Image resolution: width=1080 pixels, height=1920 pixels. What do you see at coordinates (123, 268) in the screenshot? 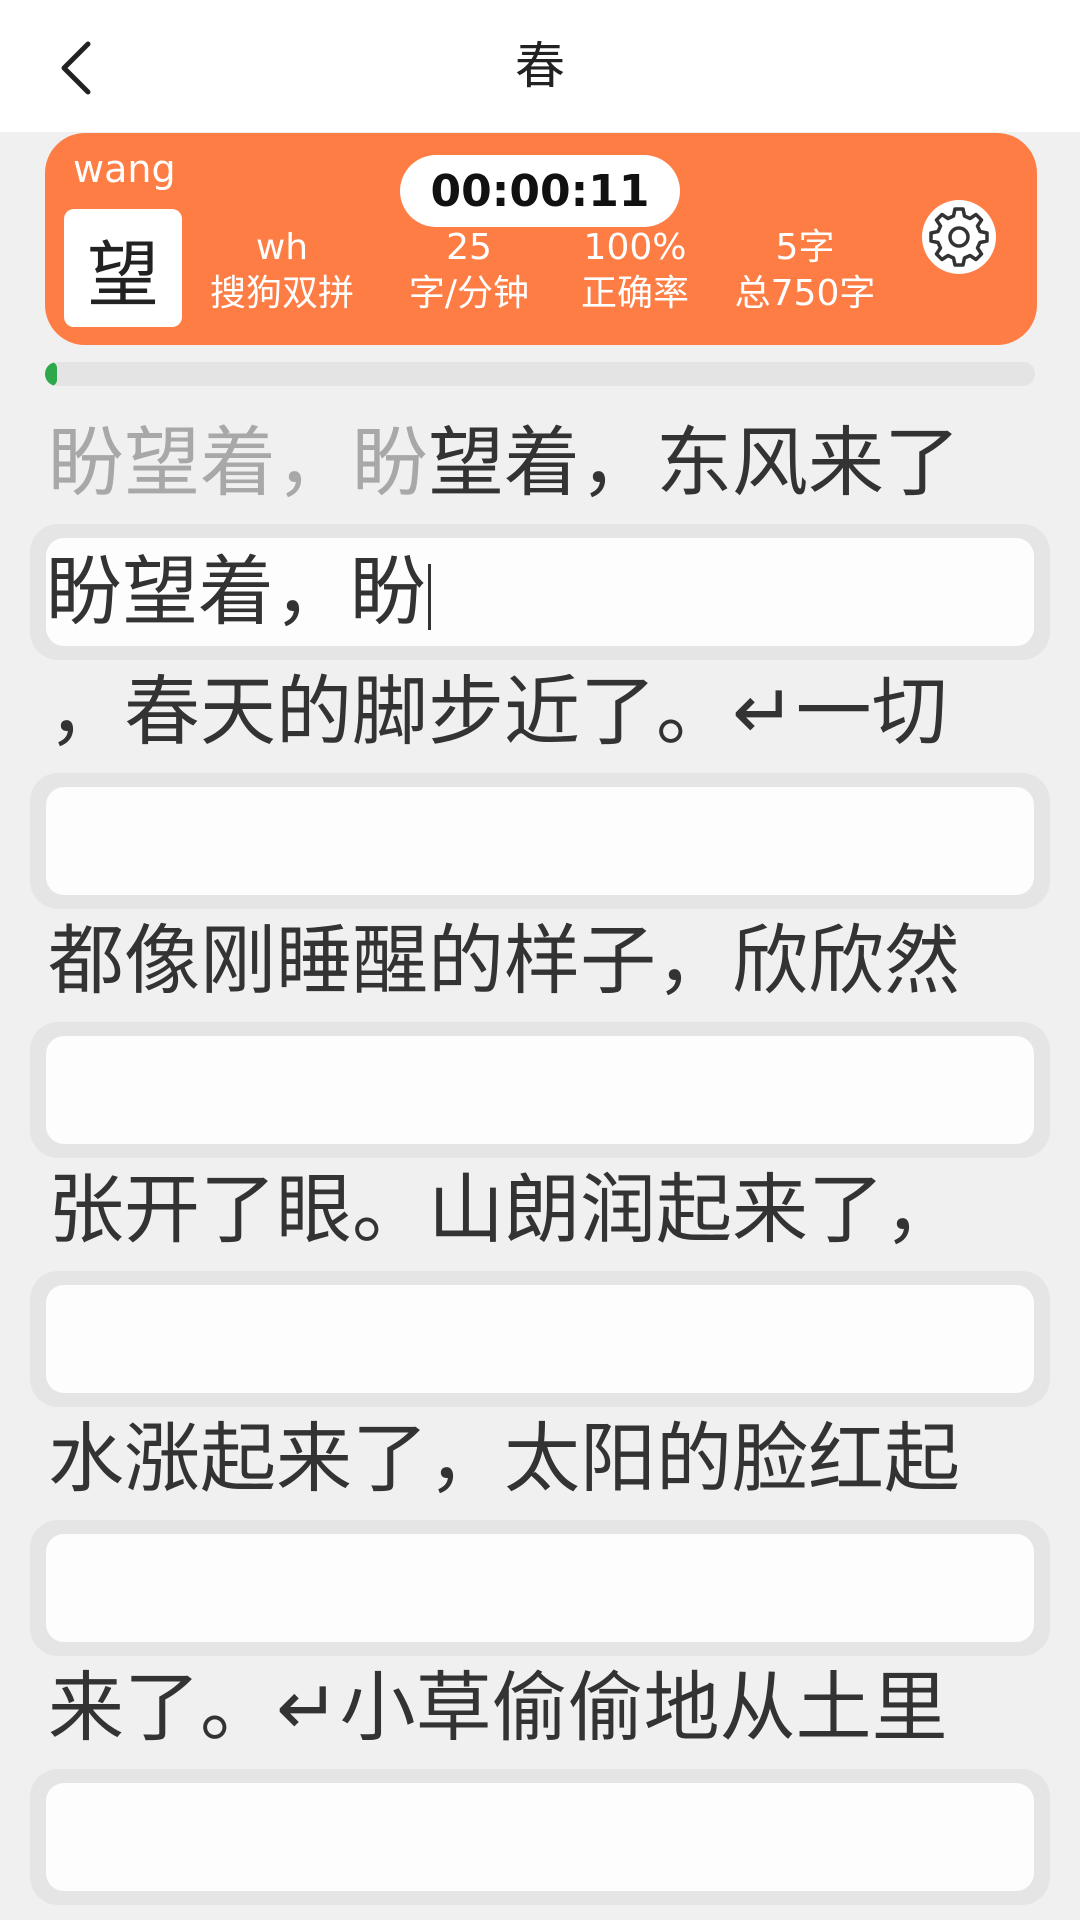
I see `current-char: 望` at bounding box center [123, 268].